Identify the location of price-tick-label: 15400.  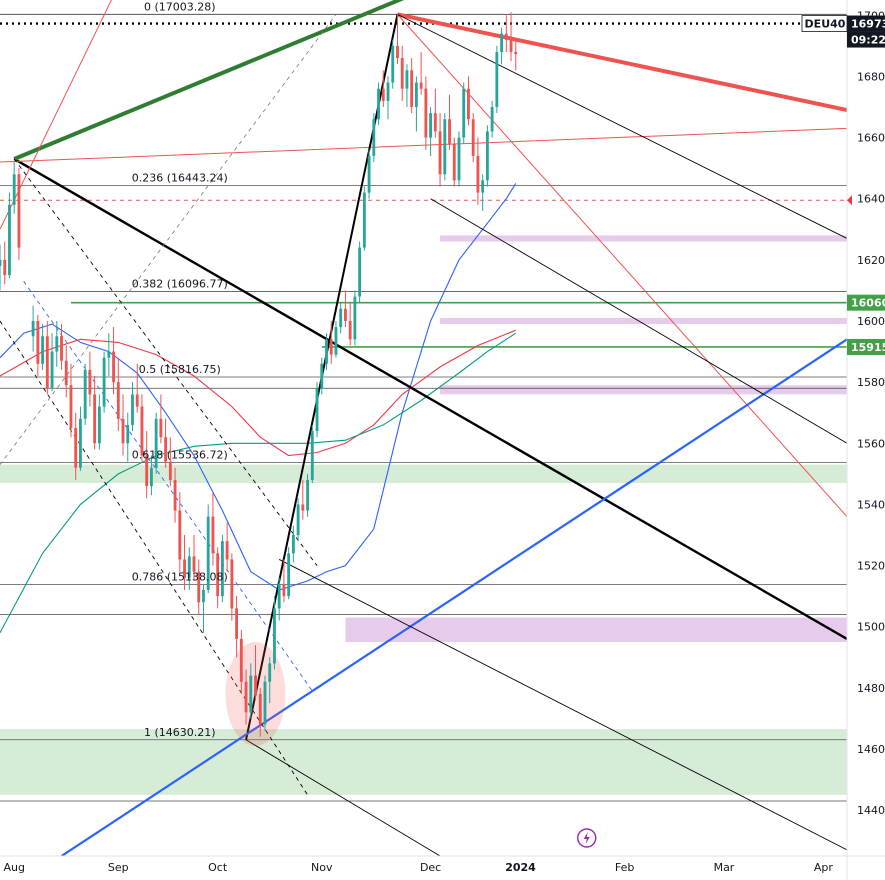
(871, 504).